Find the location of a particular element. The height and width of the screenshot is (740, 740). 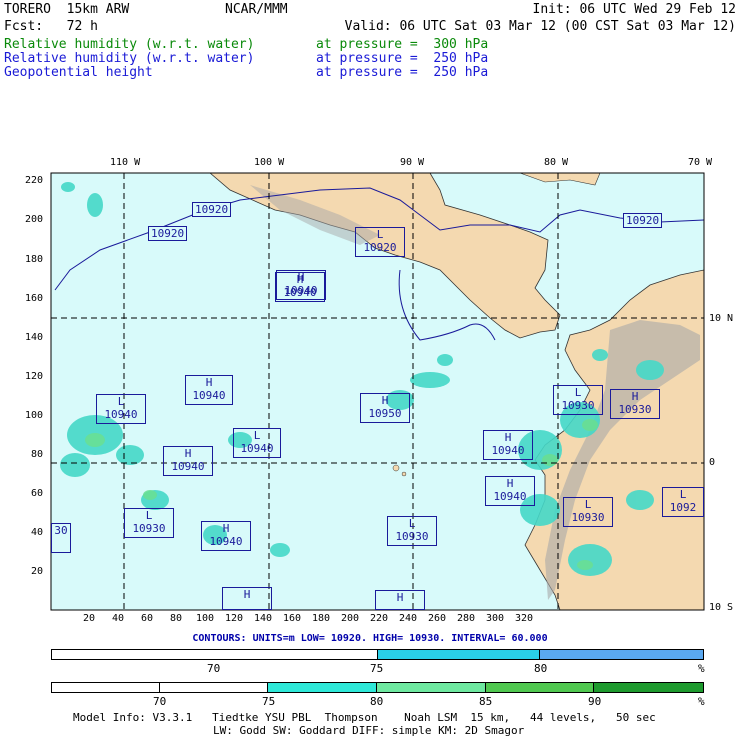

rh-250-legend-bar is located at coordinates (377, 687).